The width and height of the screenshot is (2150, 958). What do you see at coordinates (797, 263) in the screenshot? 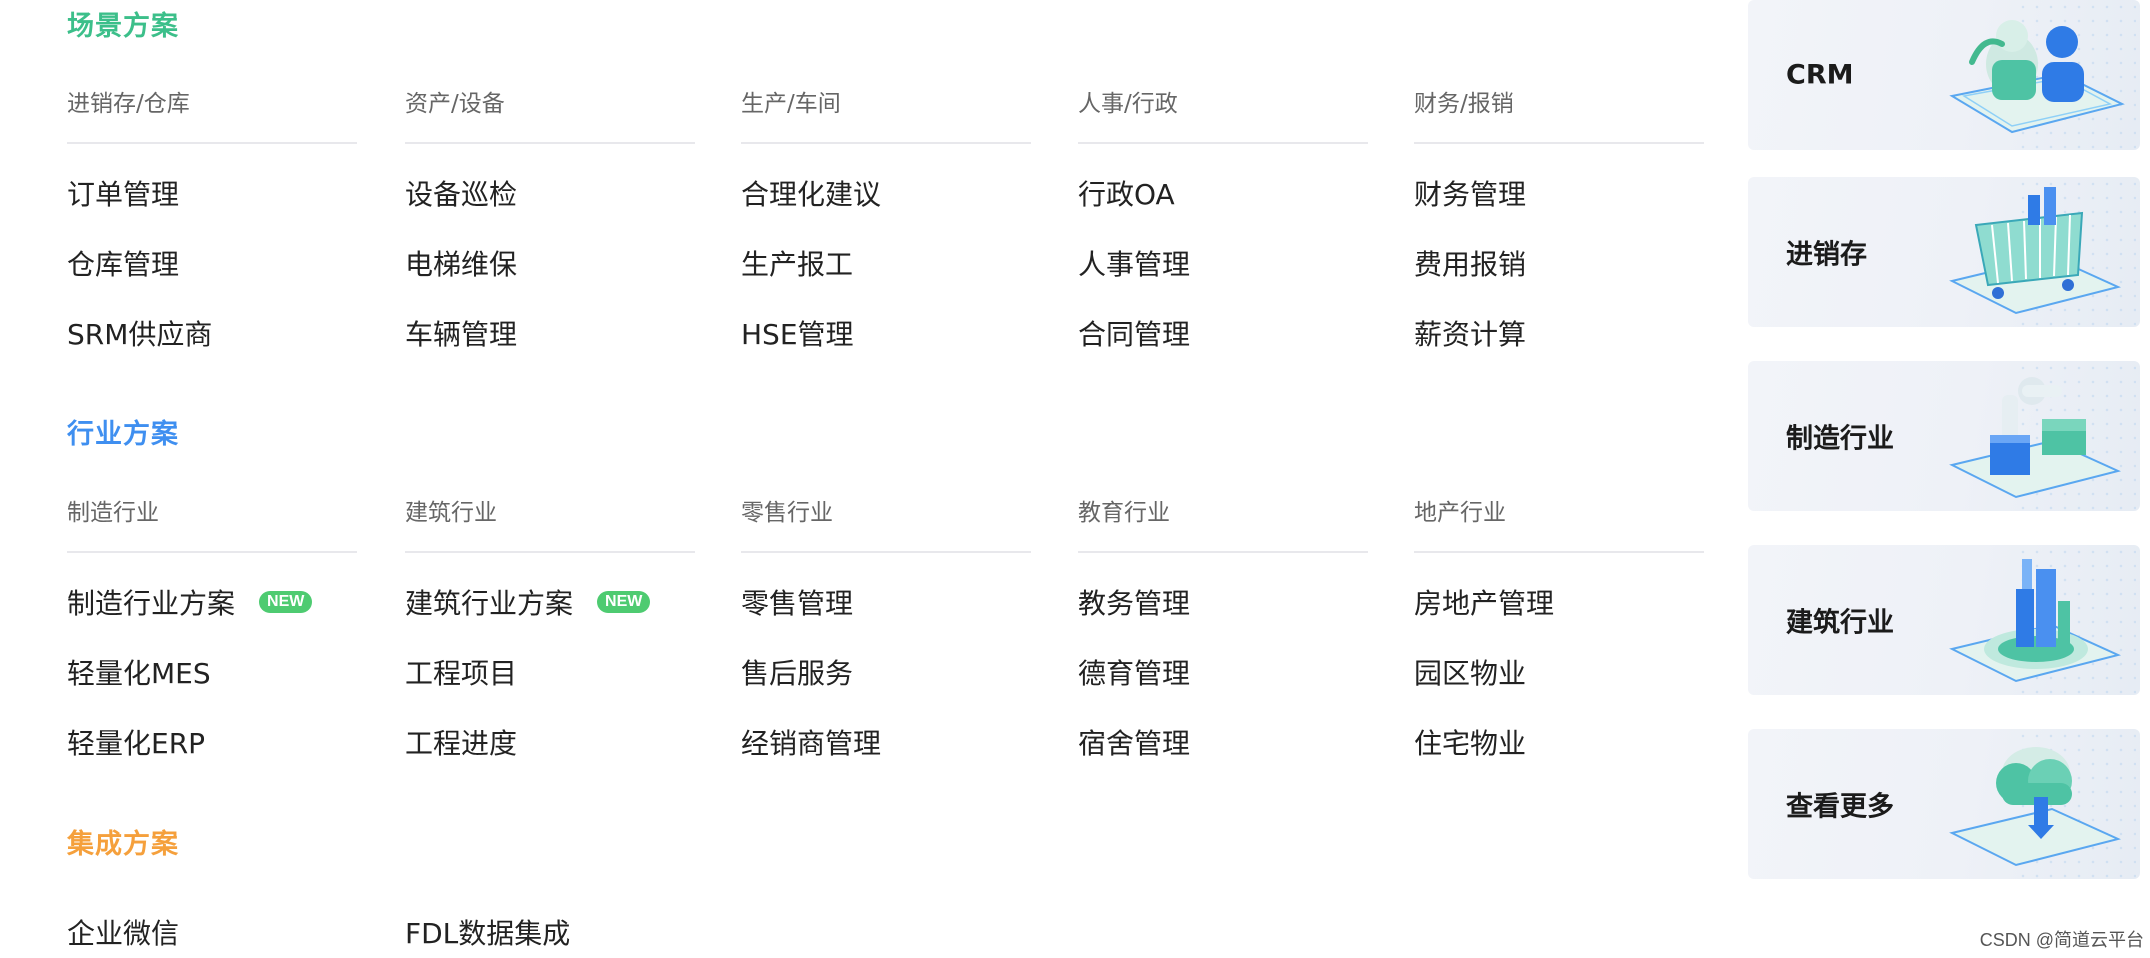
I see `menu-link-production-report: 生产报工` at bounding box center [797, 263].